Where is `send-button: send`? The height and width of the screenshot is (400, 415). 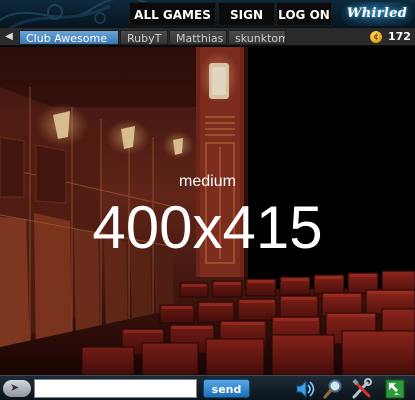
send-button: send is located at coordinates (226, 388).